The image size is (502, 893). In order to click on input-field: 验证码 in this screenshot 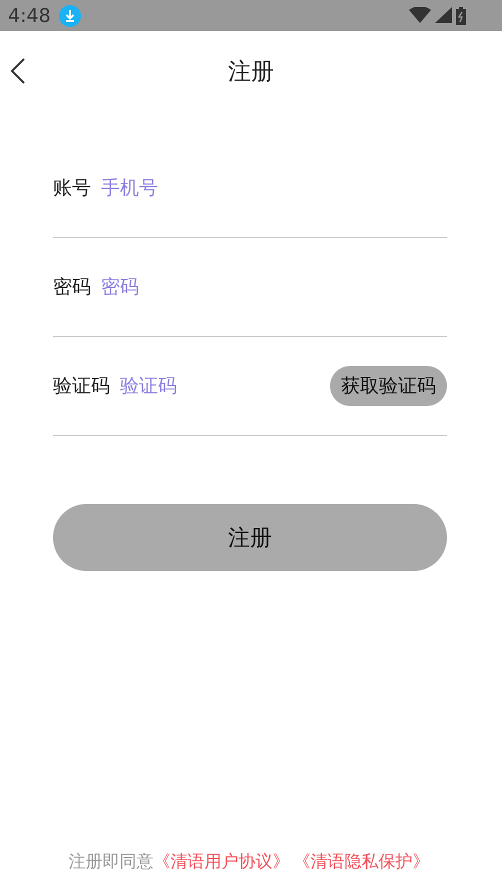, I will do `click(220, 386)`.